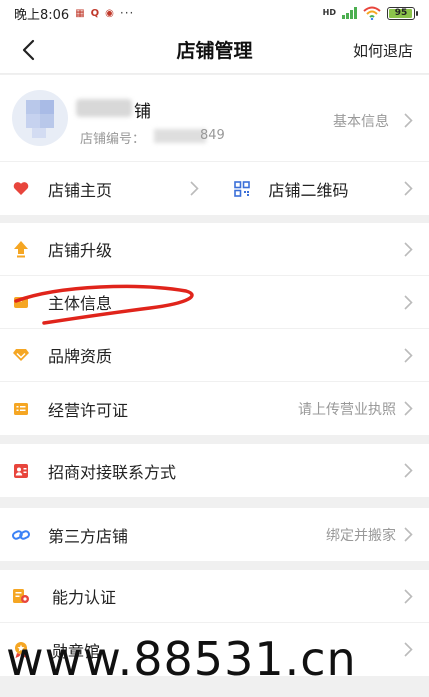  I want to click on wifi-icon, so click(372, 13).